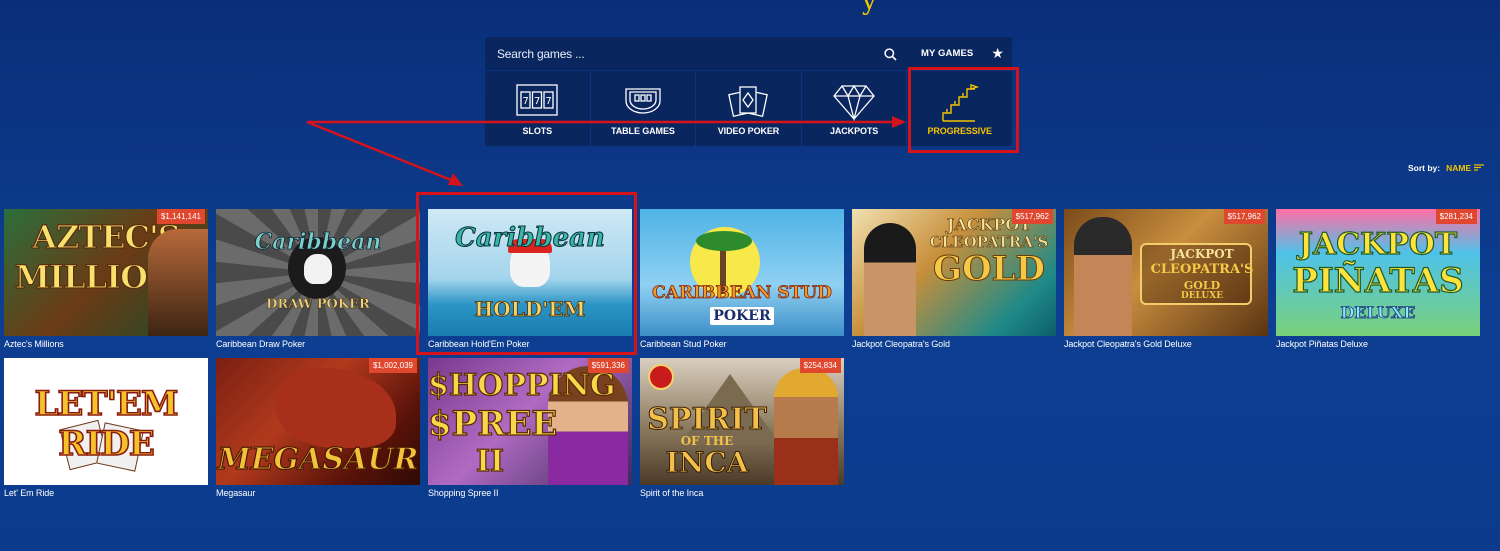 The width and height of the screenshot is (1500, 551). What do you see at coordinates (742, 272) in the screenshot?
I see `game-thumbnail: CARIBBEAN STUD POKER` at bounding box center [742, 272].